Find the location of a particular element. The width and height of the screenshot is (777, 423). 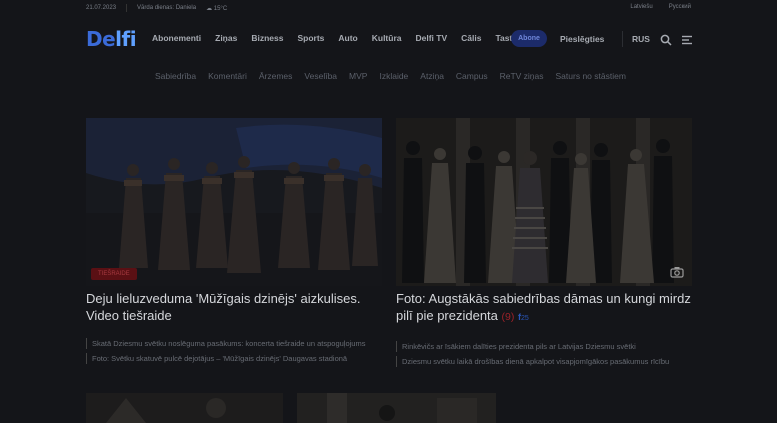

live-badge: TIEŠRAIDE is located at coordinates (114, 274).